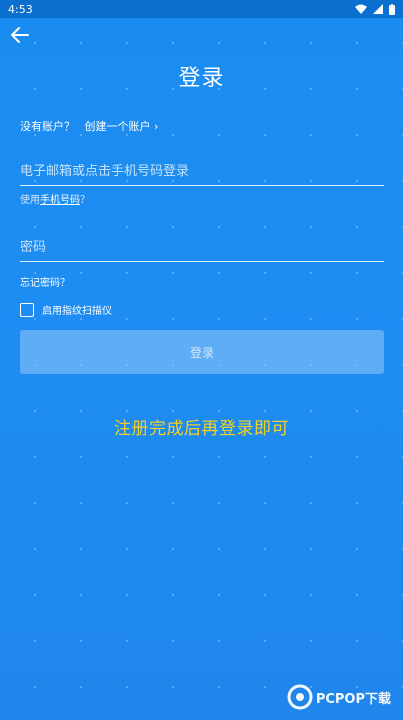 The height and width of the screenshot is (720, 403). What do you see at coordinates (202, 175) in the screenshot?
I see `email-input` at bounding box center [202, 175].